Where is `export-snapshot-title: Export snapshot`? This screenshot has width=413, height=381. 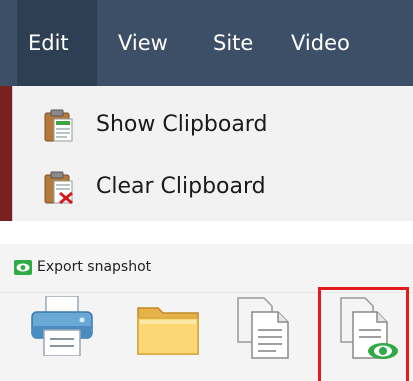 export-snapshot-title: Export snapshot is located at coordinates (94, 267).